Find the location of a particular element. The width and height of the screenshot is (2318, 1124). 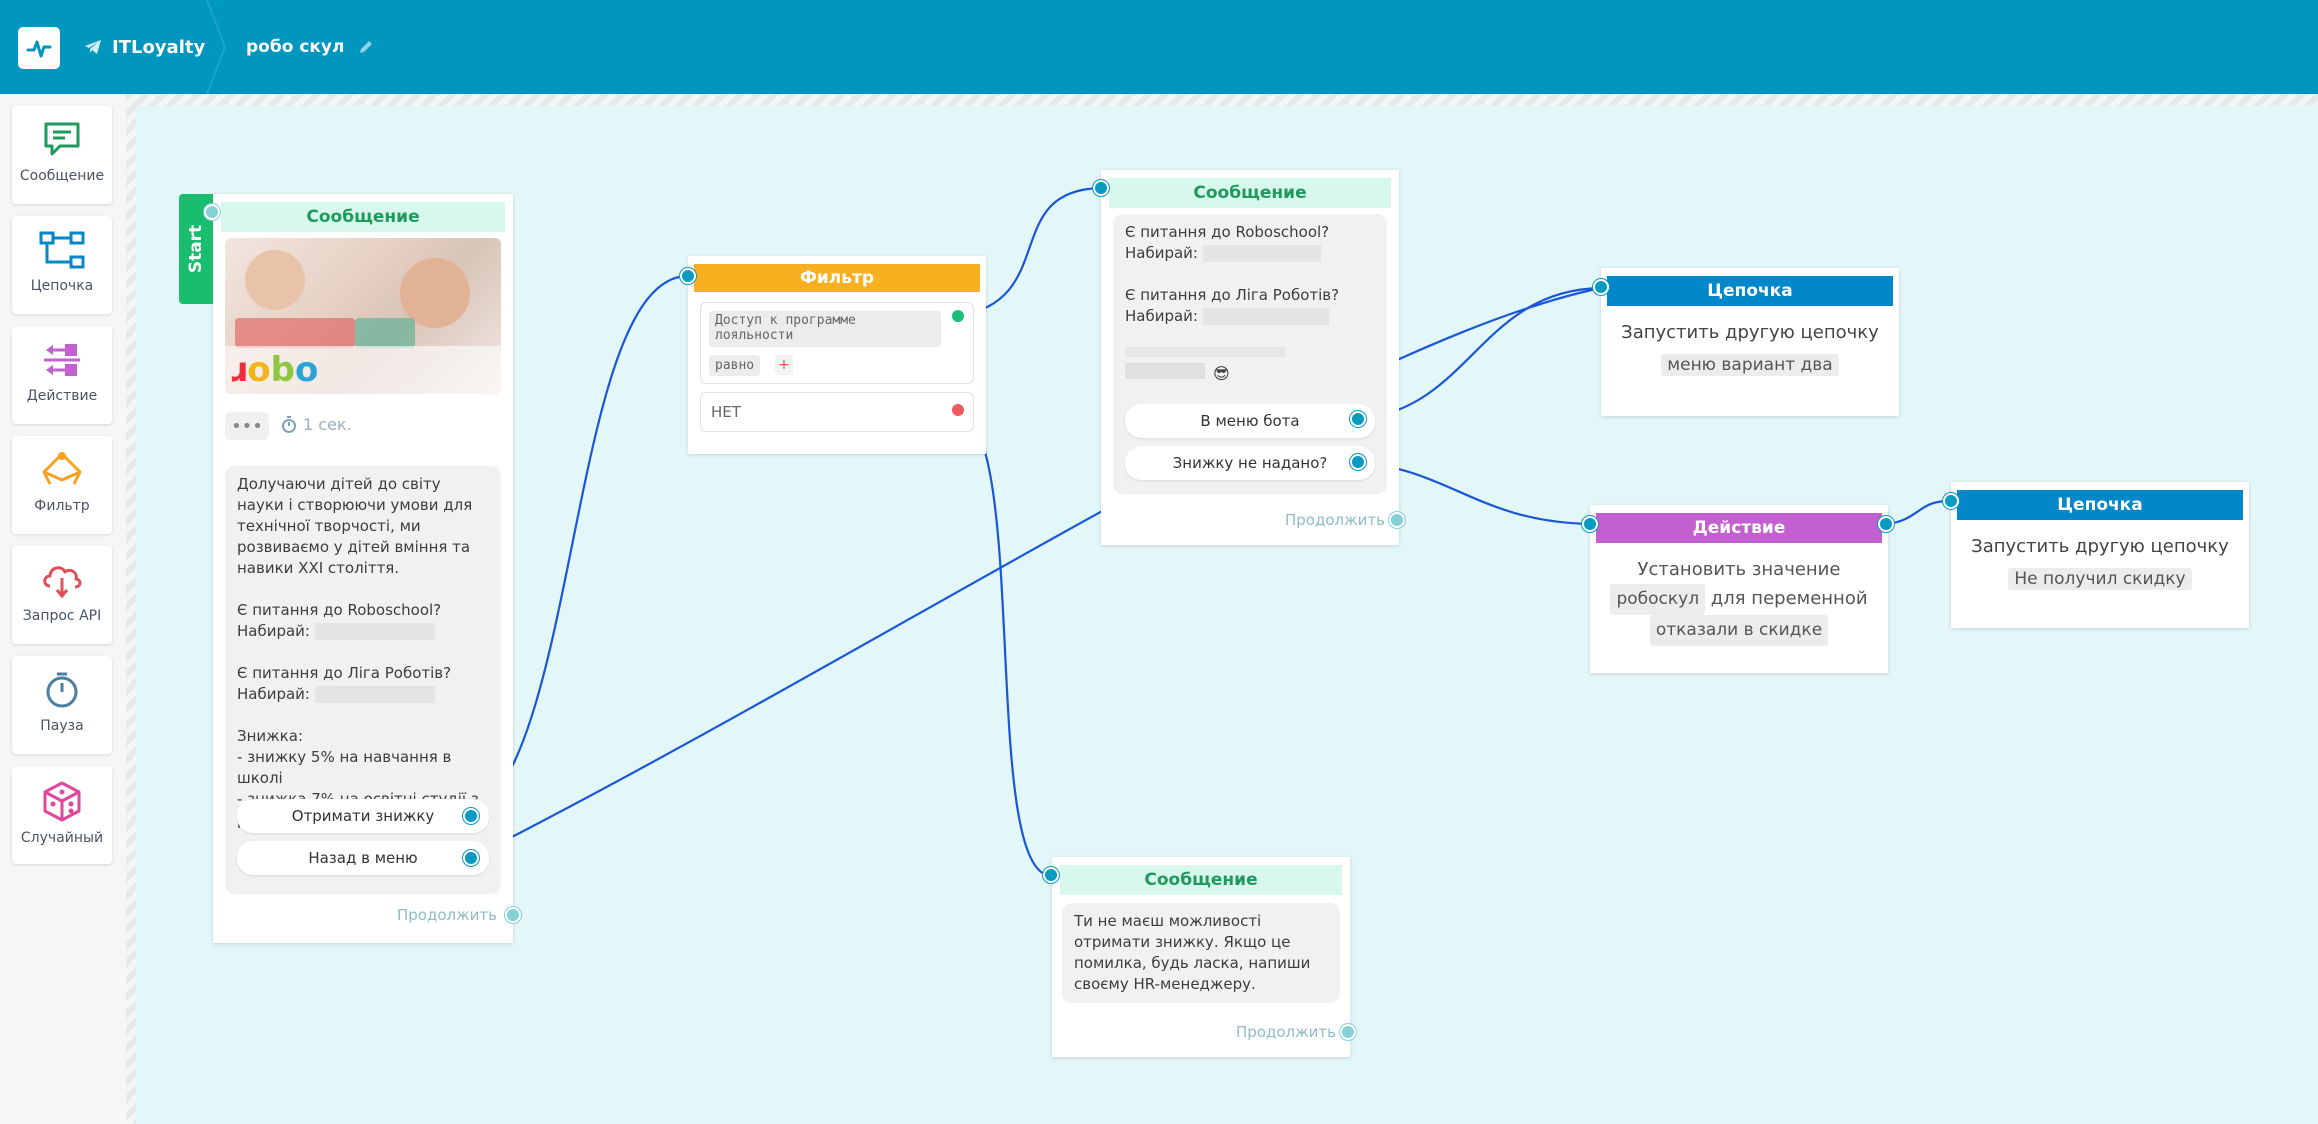

port-action-input is located at coordinates (1590, 524).